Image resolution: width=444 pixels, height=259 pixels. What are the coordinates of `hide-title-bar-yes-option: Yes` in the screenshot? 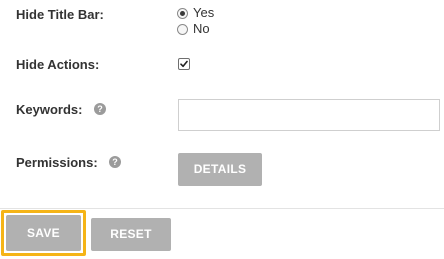 It's located at (195, 13).